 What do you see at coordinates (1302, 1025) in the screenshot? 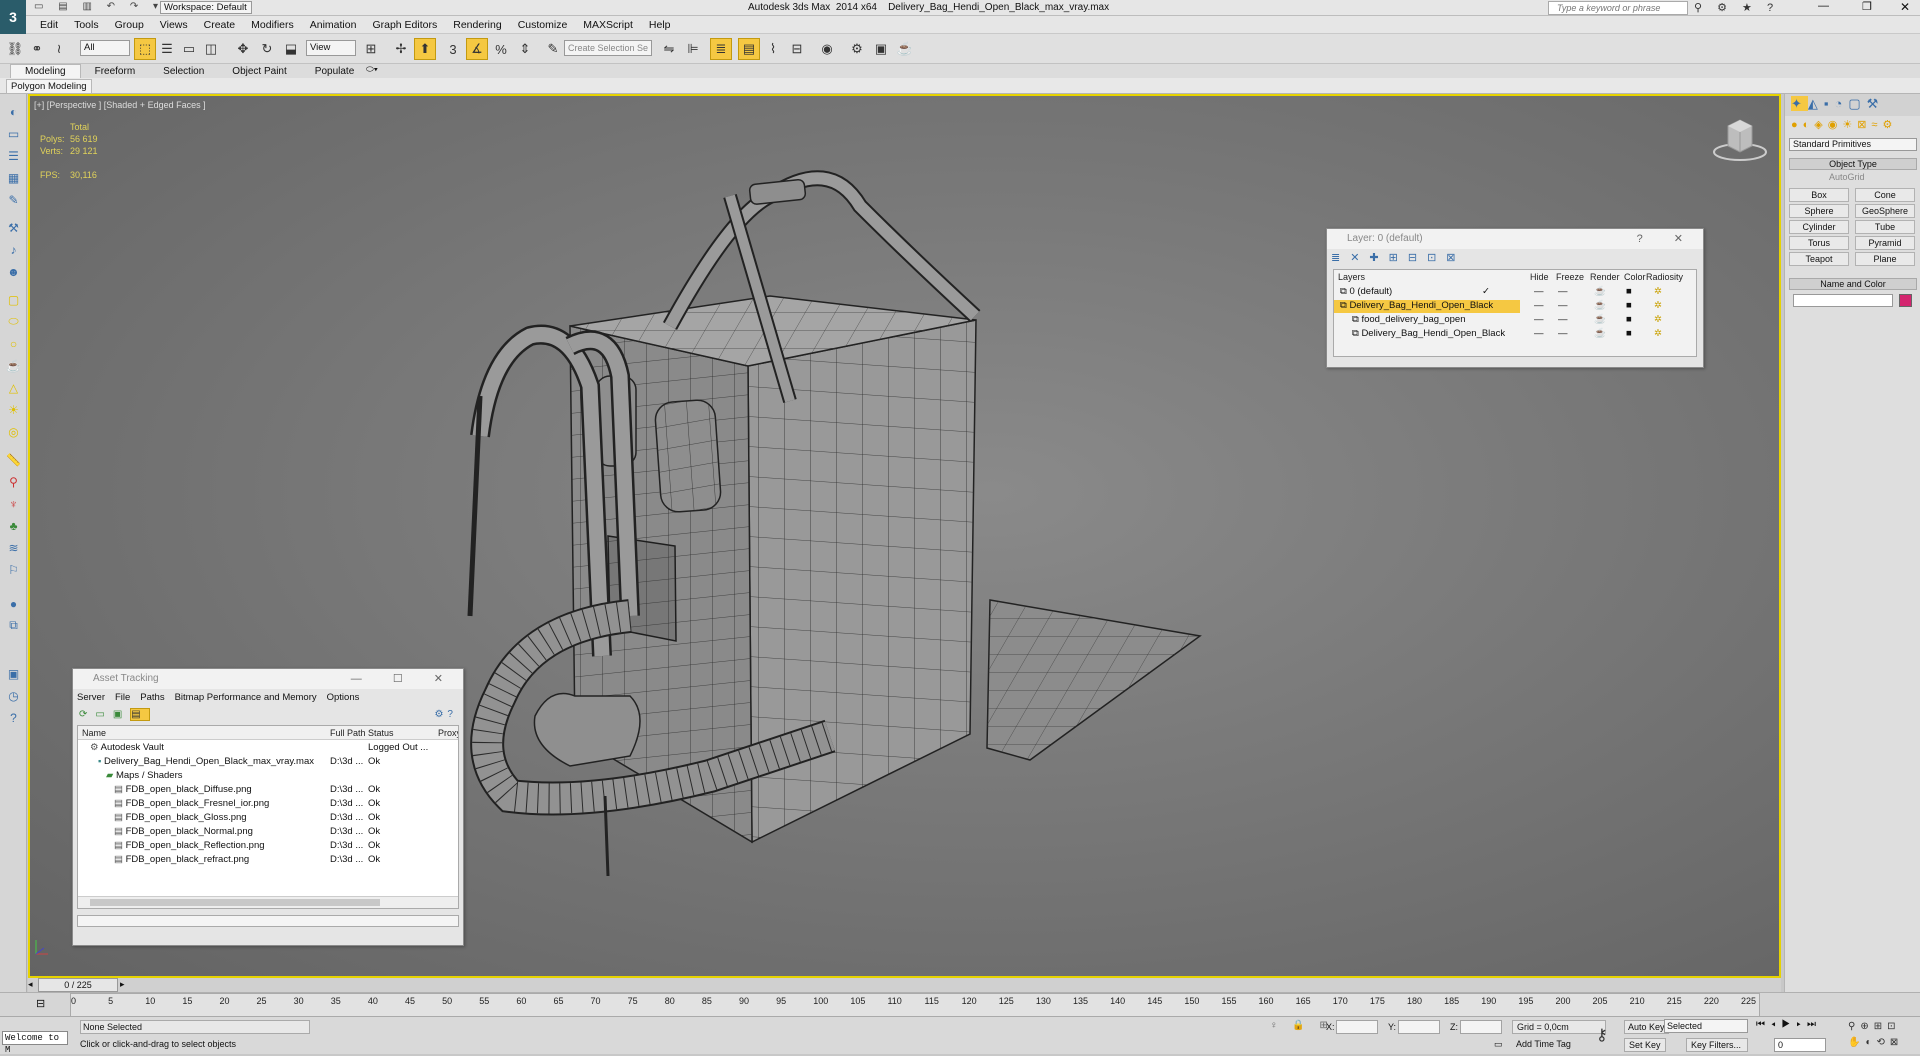
I see `lock-icons: ♀ 🔒 ⊞` at bounding box center [1302, 1025].